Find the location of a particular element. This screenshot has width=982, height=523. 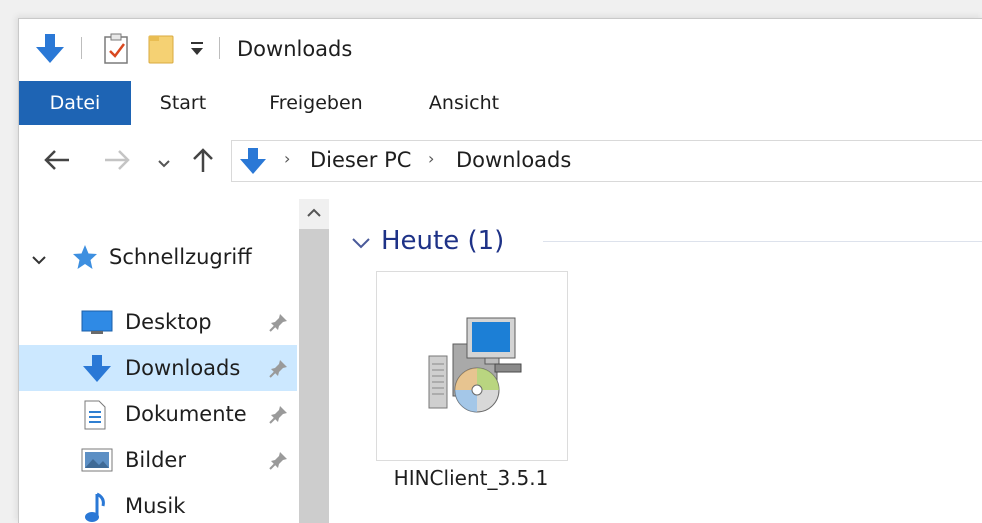

file-item is located at coordinates (472, 366).